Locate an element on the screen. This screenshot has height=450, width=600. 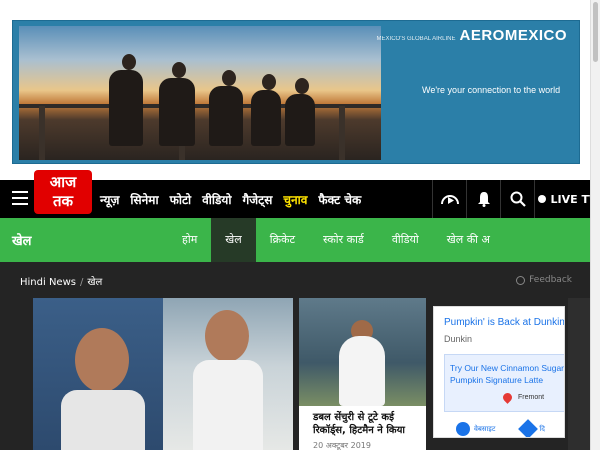
promo-line1: Try Our New Cinnamon Sugar is located at coordinates (507, 368).